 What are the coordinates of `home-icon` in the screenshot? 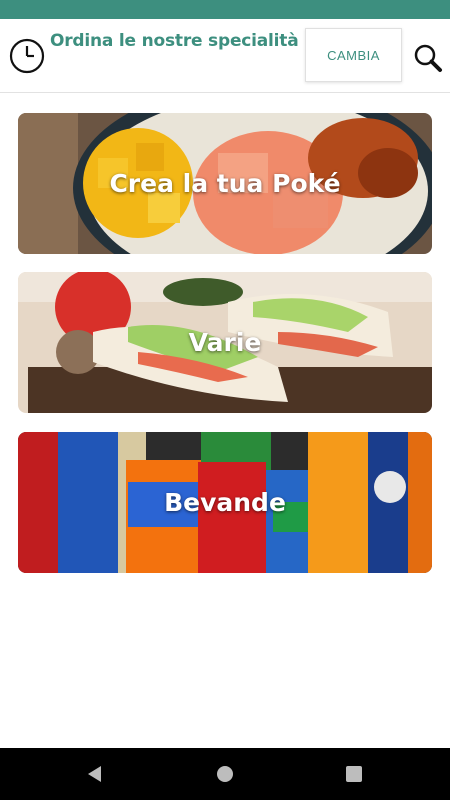 It's located at (225, 774).